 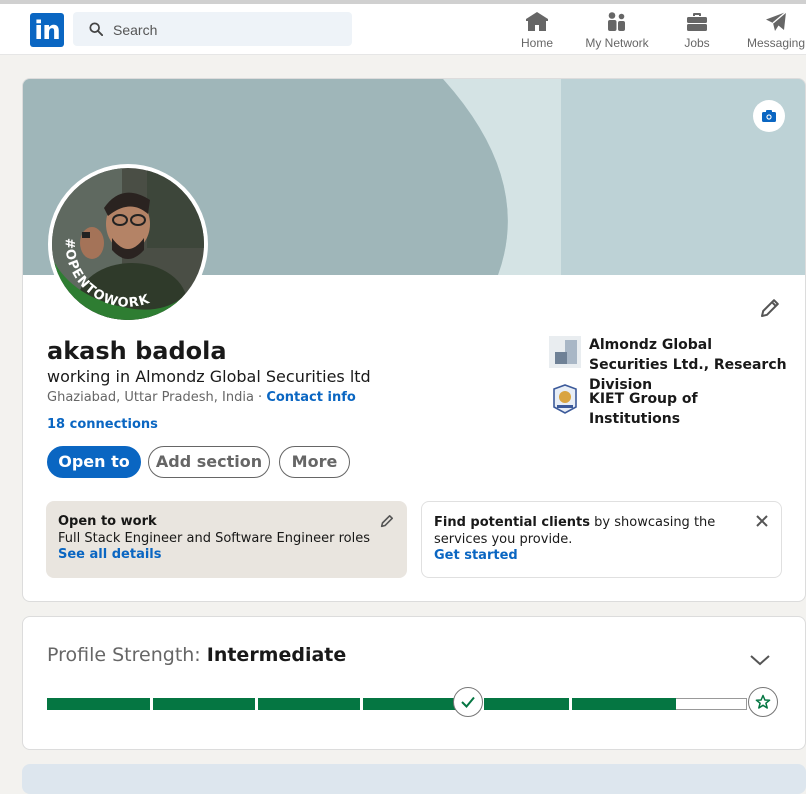 What do you see at coordinates (102, 424) in the screenshot?
I see `connections-link: 18 connections` at bounding box center [102, 424].